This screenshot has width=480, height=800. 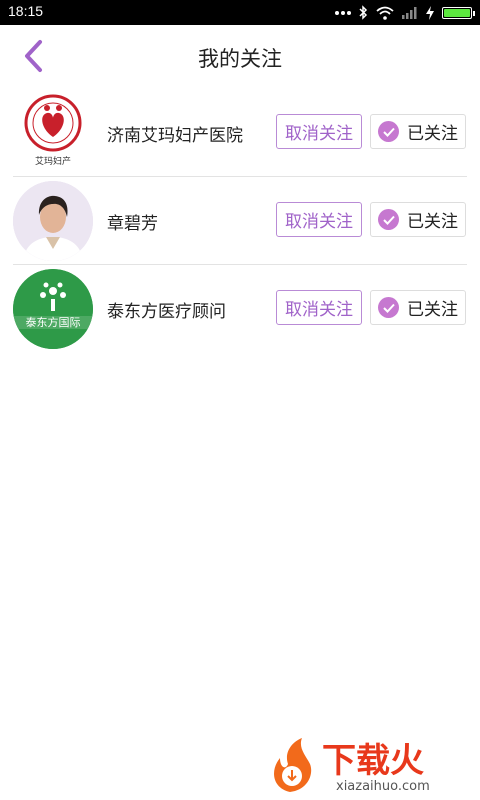 I want to click on dots-icon, so click(x=343, y=12).